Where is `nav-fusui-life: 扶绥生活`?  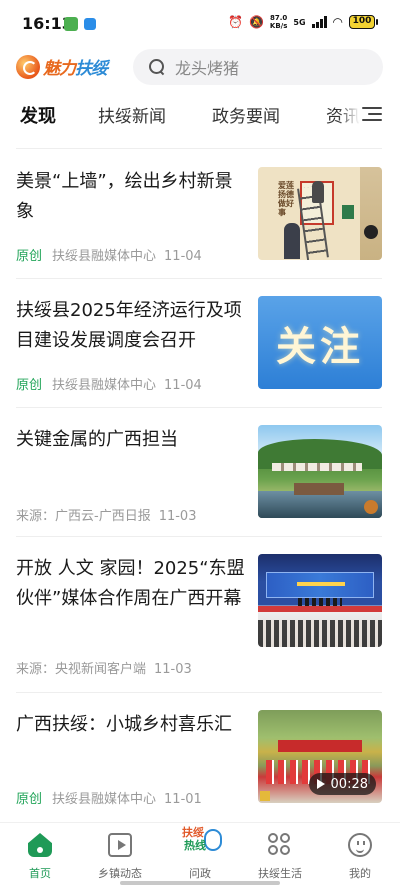
nav-fusui-life: 扶绥生活 is located at coordinates (280, 853).